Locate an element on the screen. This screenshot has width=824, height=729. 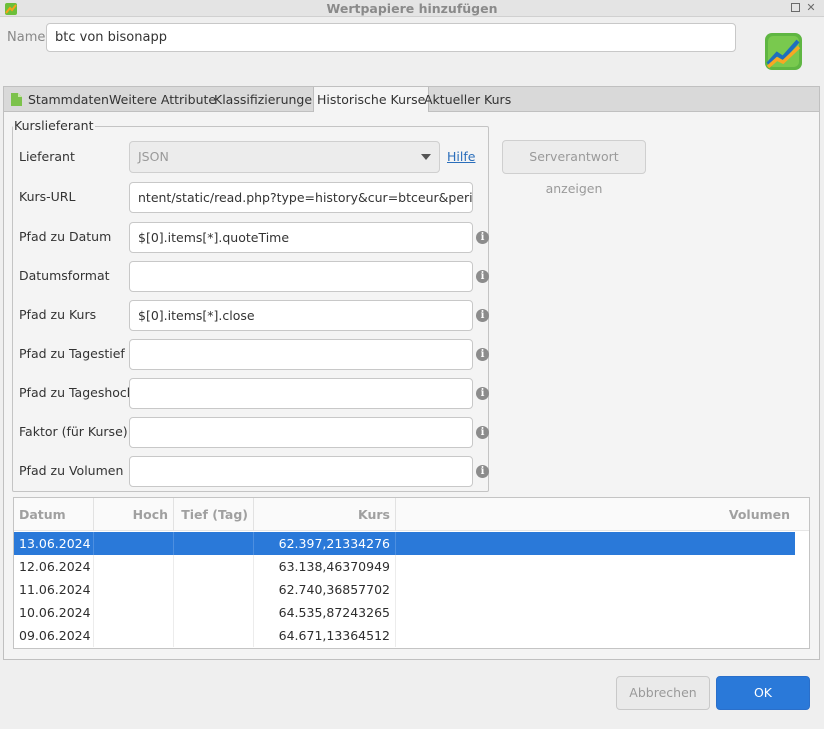
table-row: 13.06.2024 62.397,21334276 is located at coordinates (404, 543).